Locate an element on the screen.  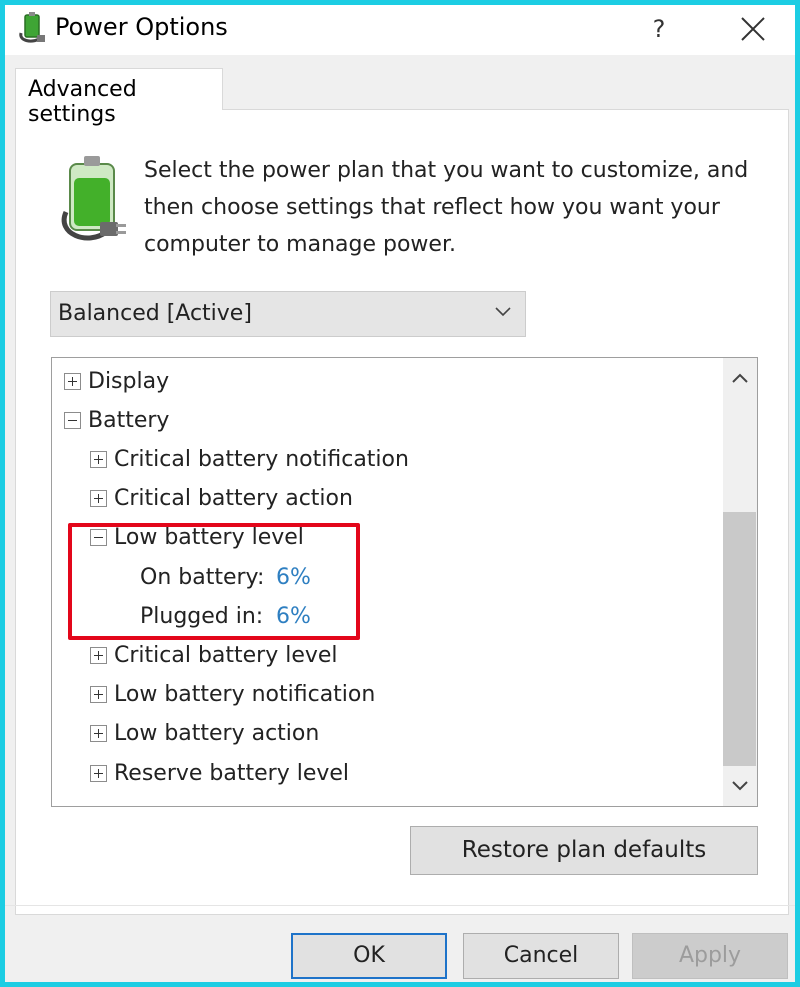
title-bar: Power Options ? is located at coordinates (400, 30).